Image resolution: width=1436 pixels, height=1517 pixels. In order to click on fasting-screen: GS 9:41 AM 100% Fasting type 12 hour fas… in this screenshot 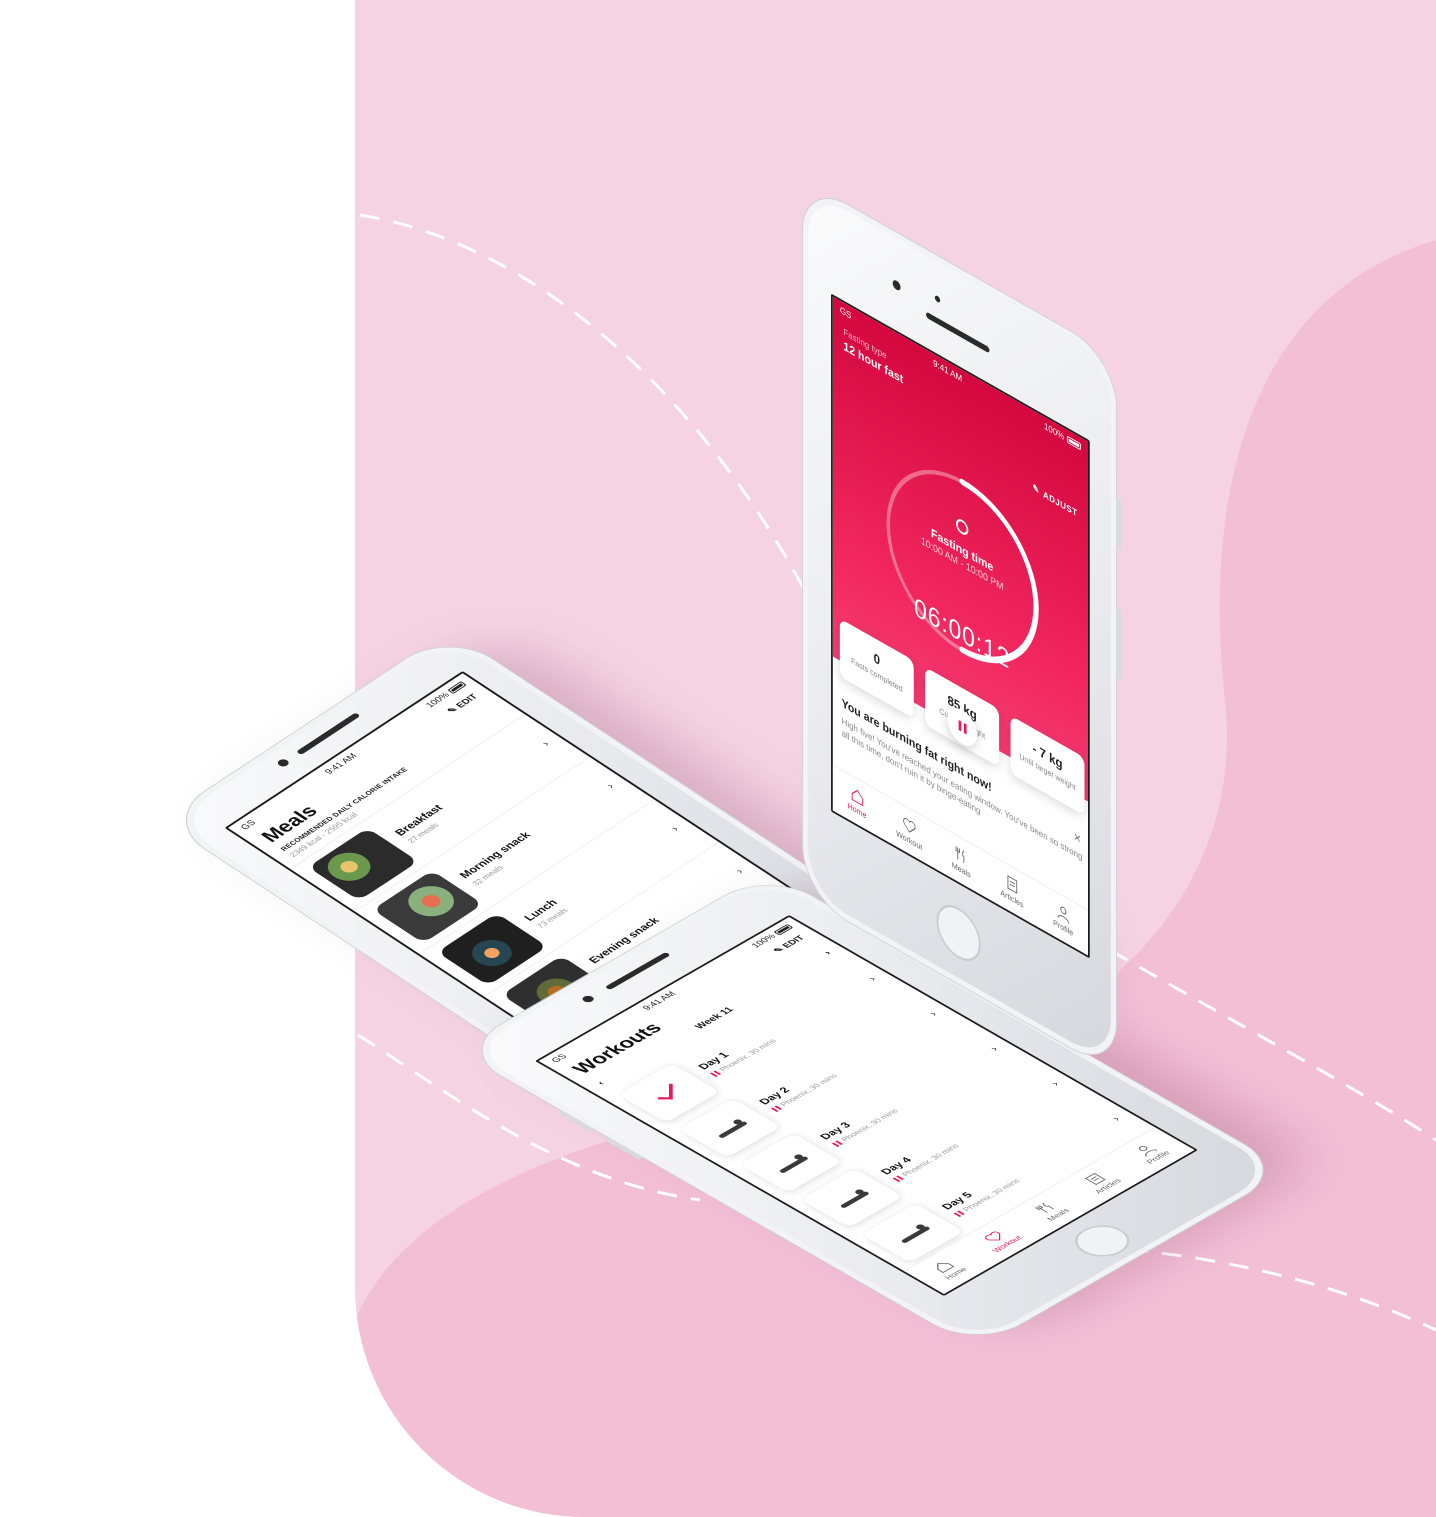, I will do `click(960, 626)`.